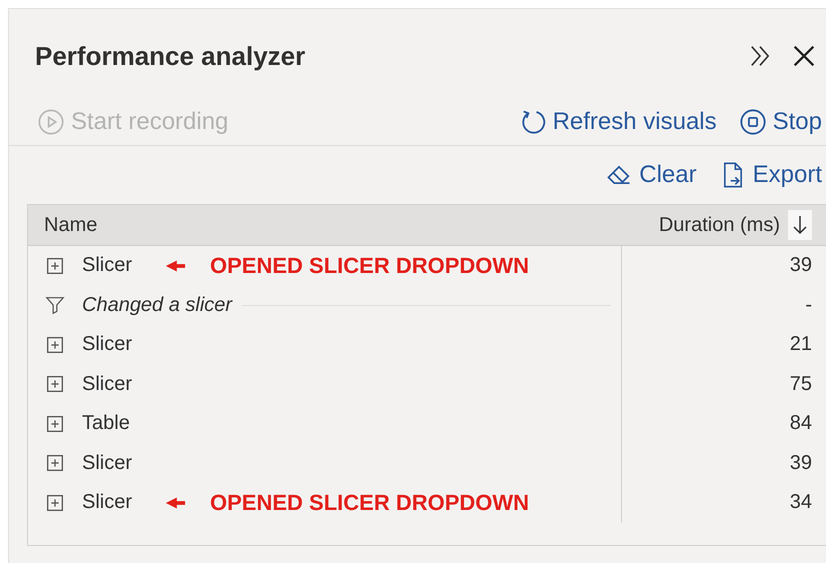 This screenshot has width=826, height=563. Describe the element at coordinates (157, 305) in the screenshot. I see `event-name: Changed a slicer` at that location.